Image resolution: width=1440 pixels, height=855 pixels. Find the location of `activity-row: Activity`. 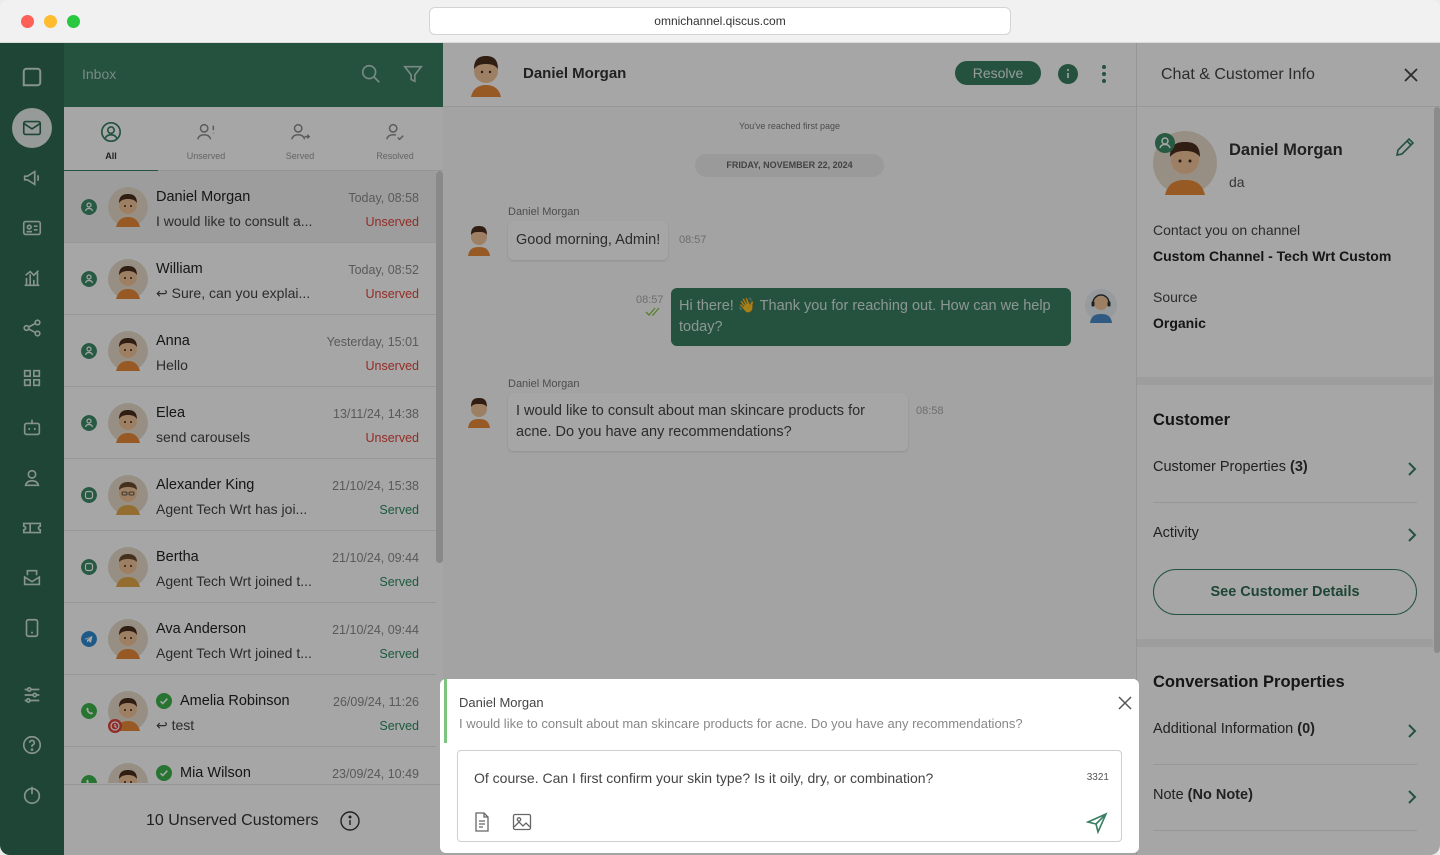

activity-row: Activity is located at coordinates (1285, 536).